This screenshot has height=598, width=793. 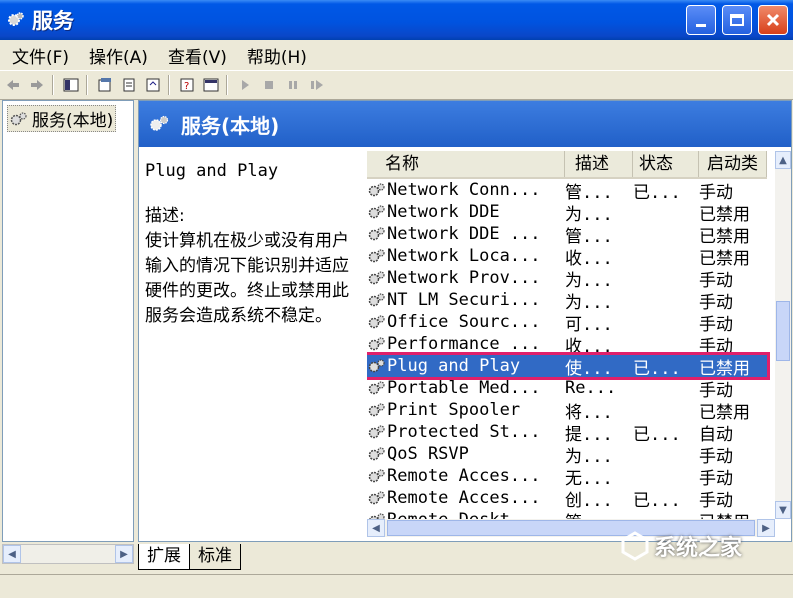 I want to click on table-row: Portable Med... Re... 手动, so click(x=567, y=389).